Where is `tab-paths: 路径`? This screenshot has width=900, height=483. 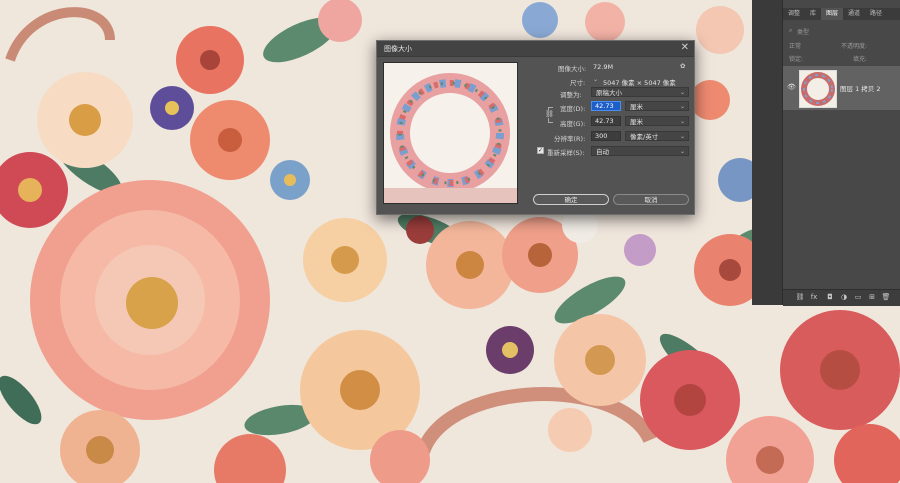
tab-paths: 路径 is located at coordinates (876, 14).